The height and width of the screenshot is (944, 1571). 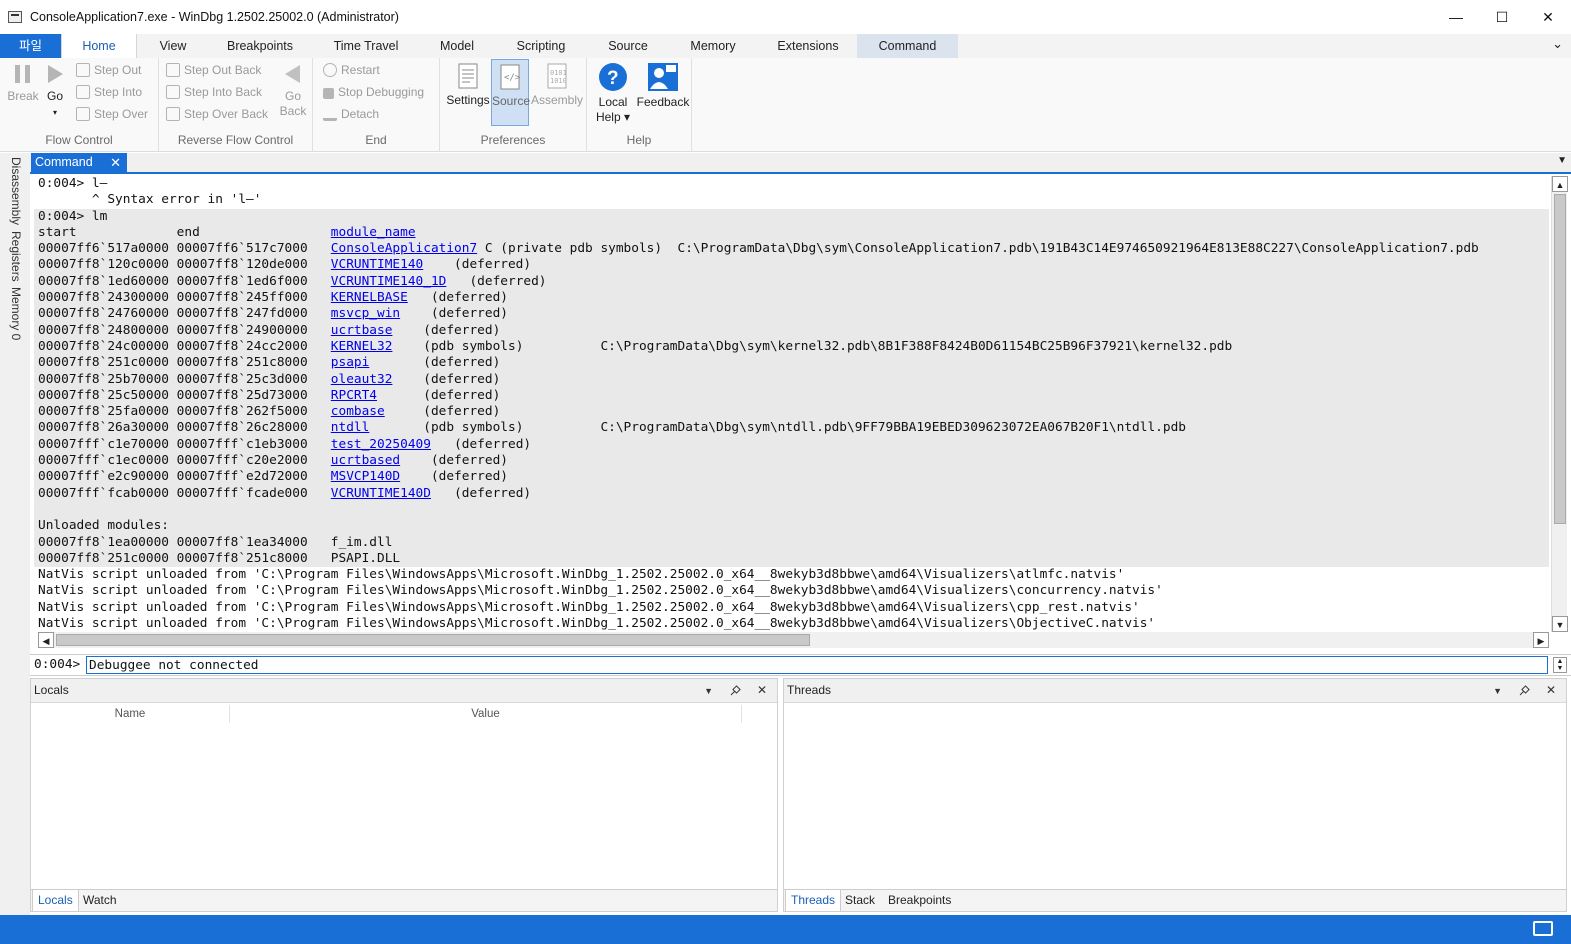 What do you see at coordinates (381, 444) in the screenshot?
I see `module-link: test_20250409` at bounding box center [381, 444].